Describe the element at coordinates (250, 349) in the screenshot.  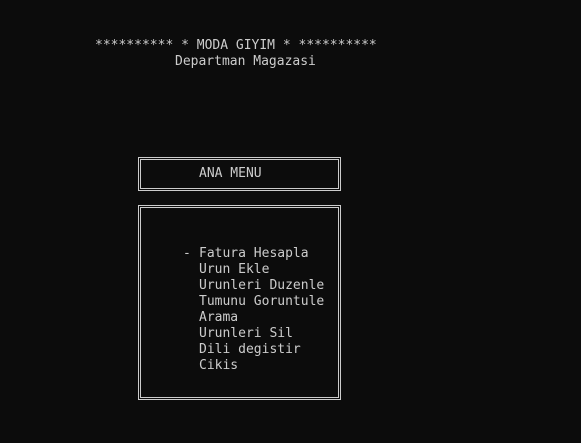
I see `menu-item-label: Dili degistir` at that location.